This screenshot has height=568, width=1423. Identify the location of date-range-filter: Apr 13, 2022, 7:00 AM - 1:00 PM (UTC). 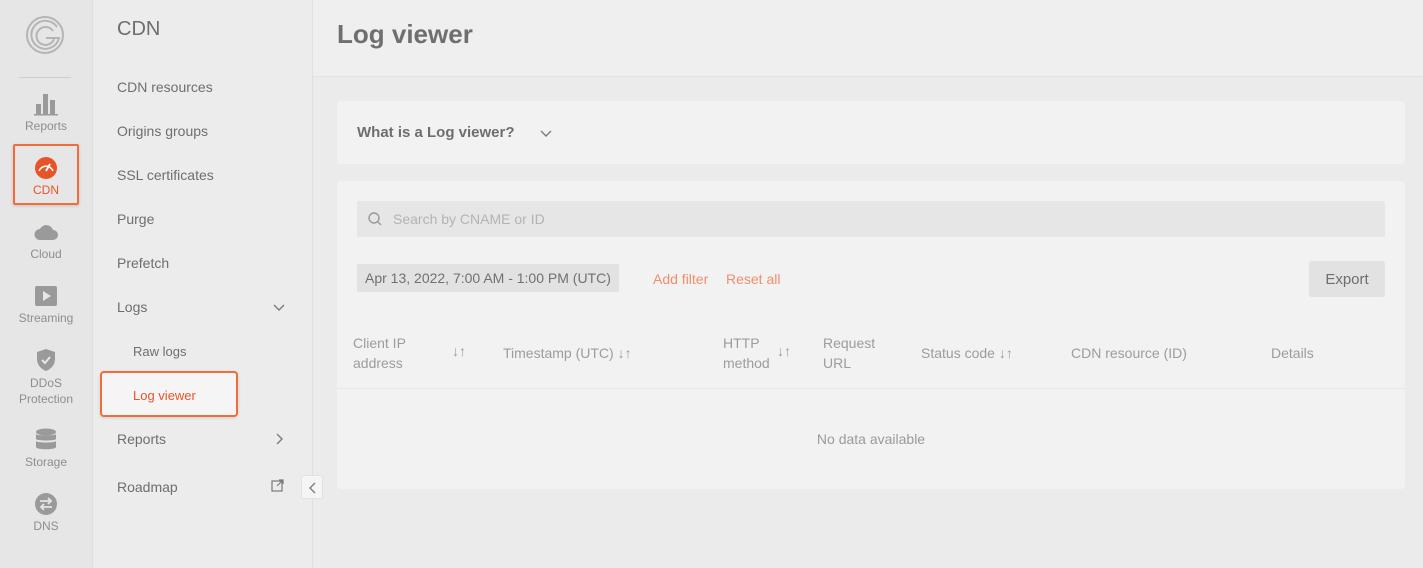
(488, 278).